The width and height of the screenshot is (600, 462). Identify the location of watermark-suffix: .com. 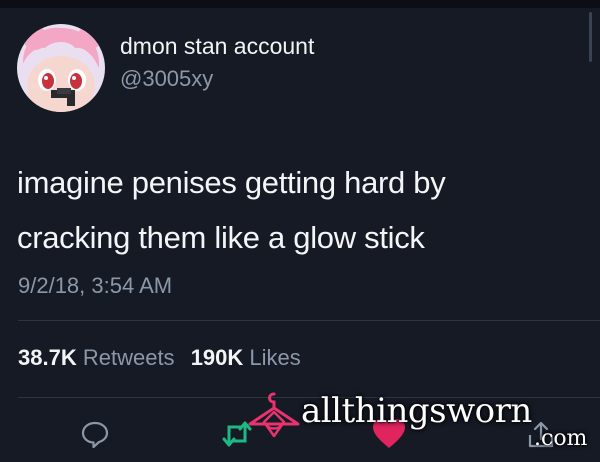
(561, 438).